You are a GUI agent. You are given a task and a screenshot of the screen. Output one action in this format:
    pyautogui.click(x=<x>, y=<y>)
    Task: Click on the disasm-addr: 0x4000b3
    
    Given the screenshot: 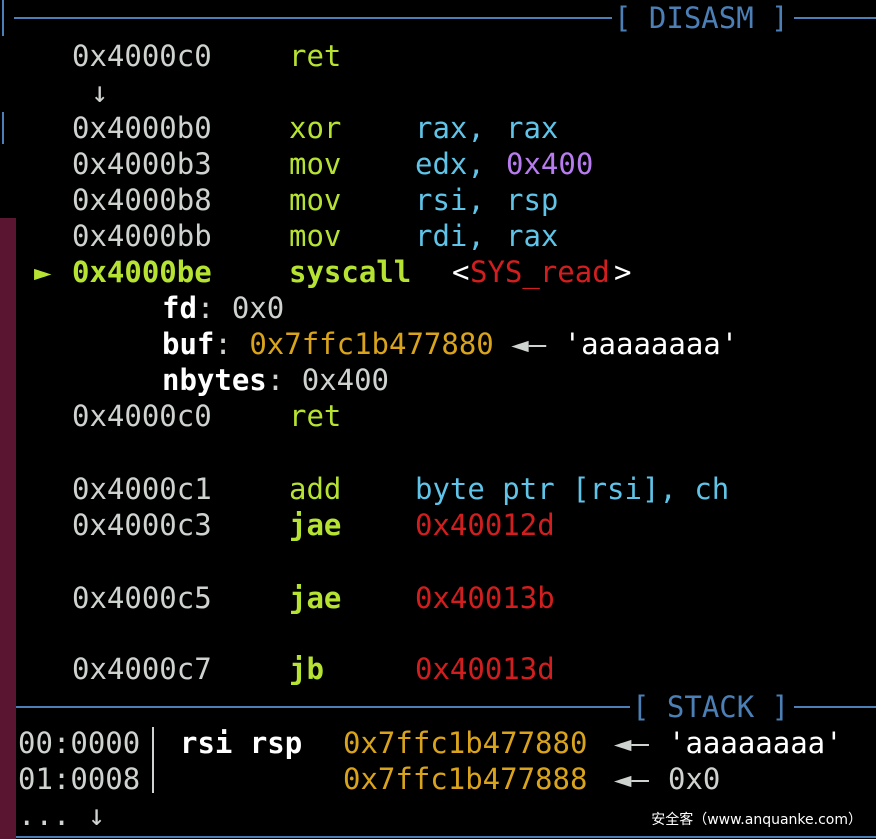 What is the action you would take?
    pyautogui.click(x=142, y=164)
    